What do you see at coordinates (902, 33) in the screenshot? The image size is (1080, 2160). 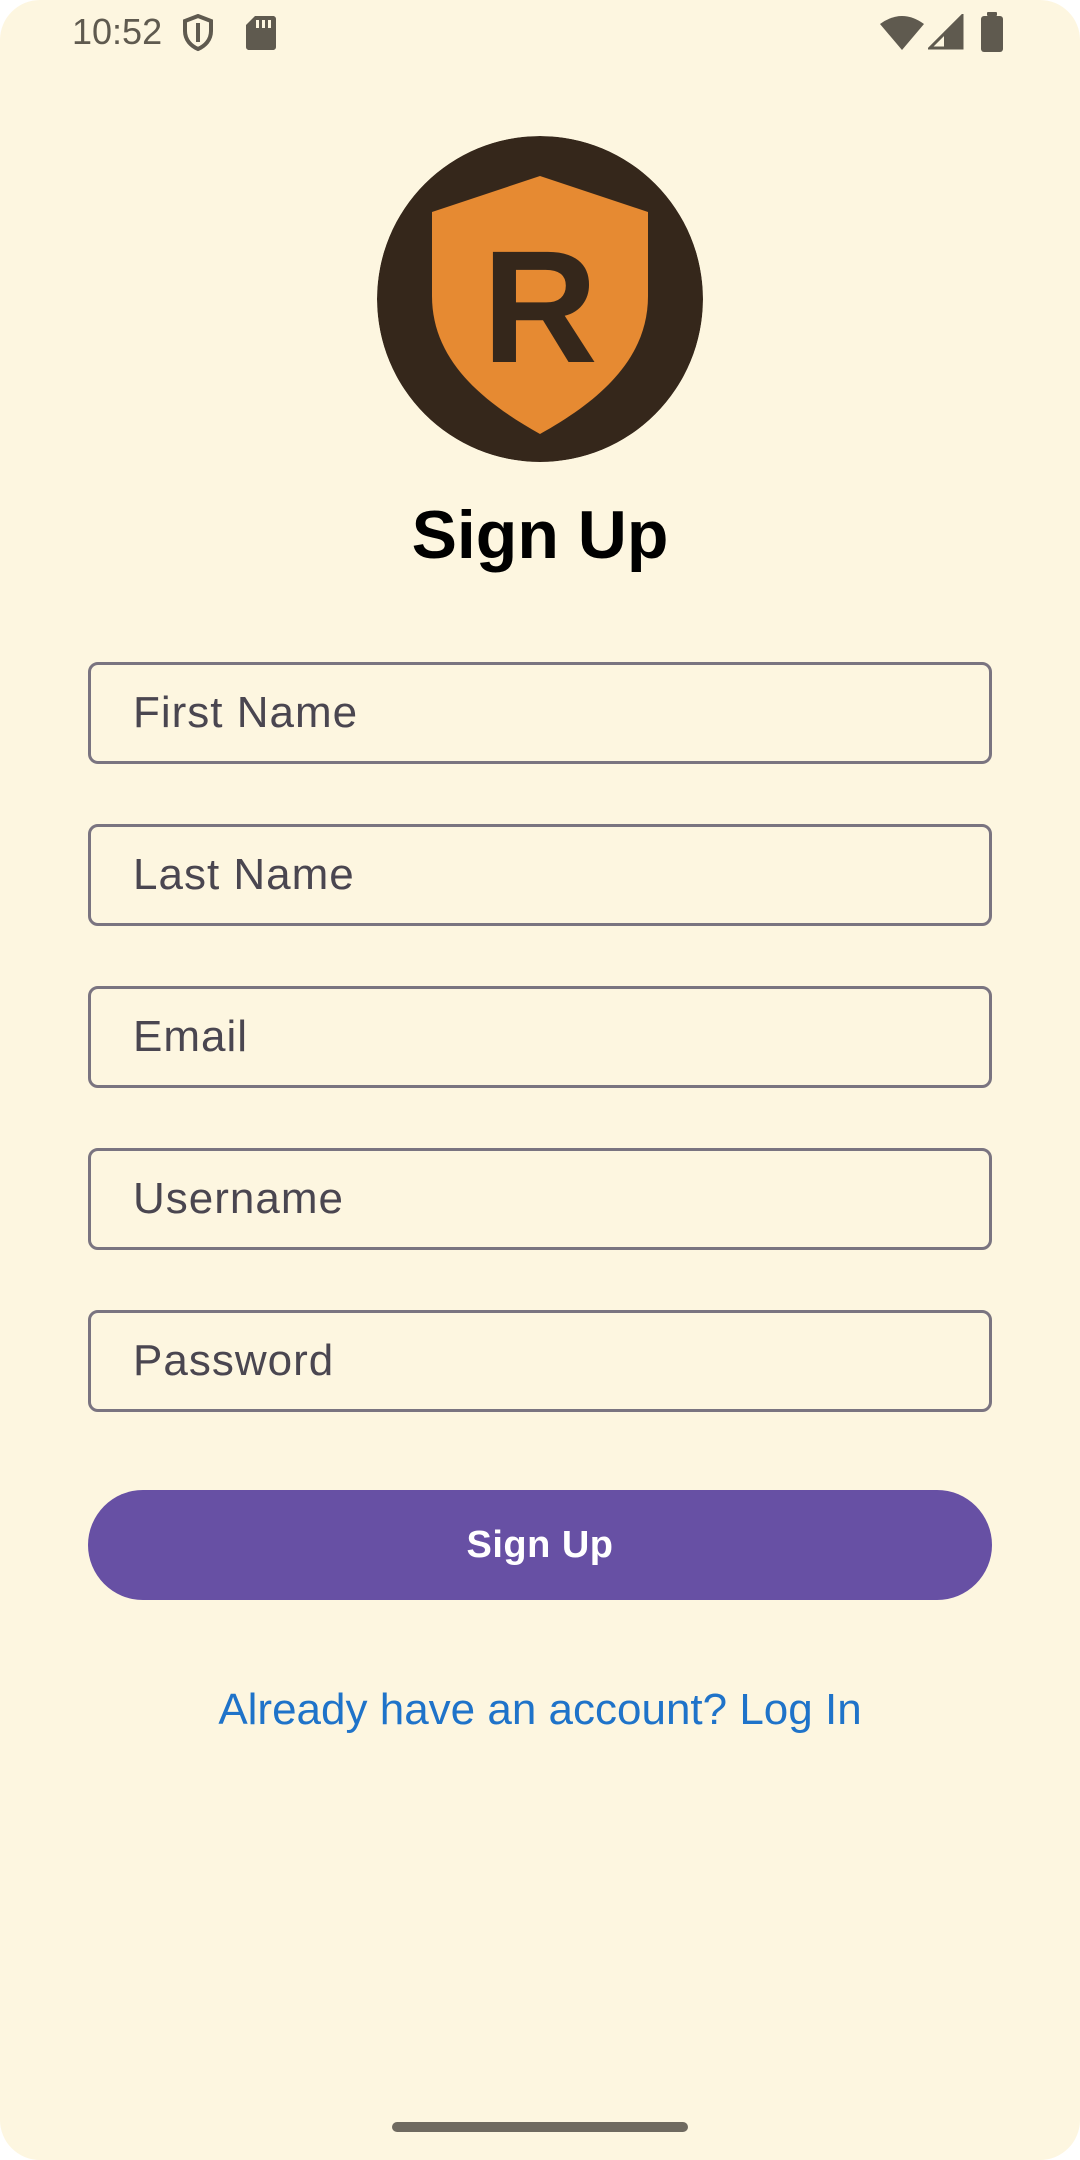 I see `wifi-icon` at bounding box center [902, 33].